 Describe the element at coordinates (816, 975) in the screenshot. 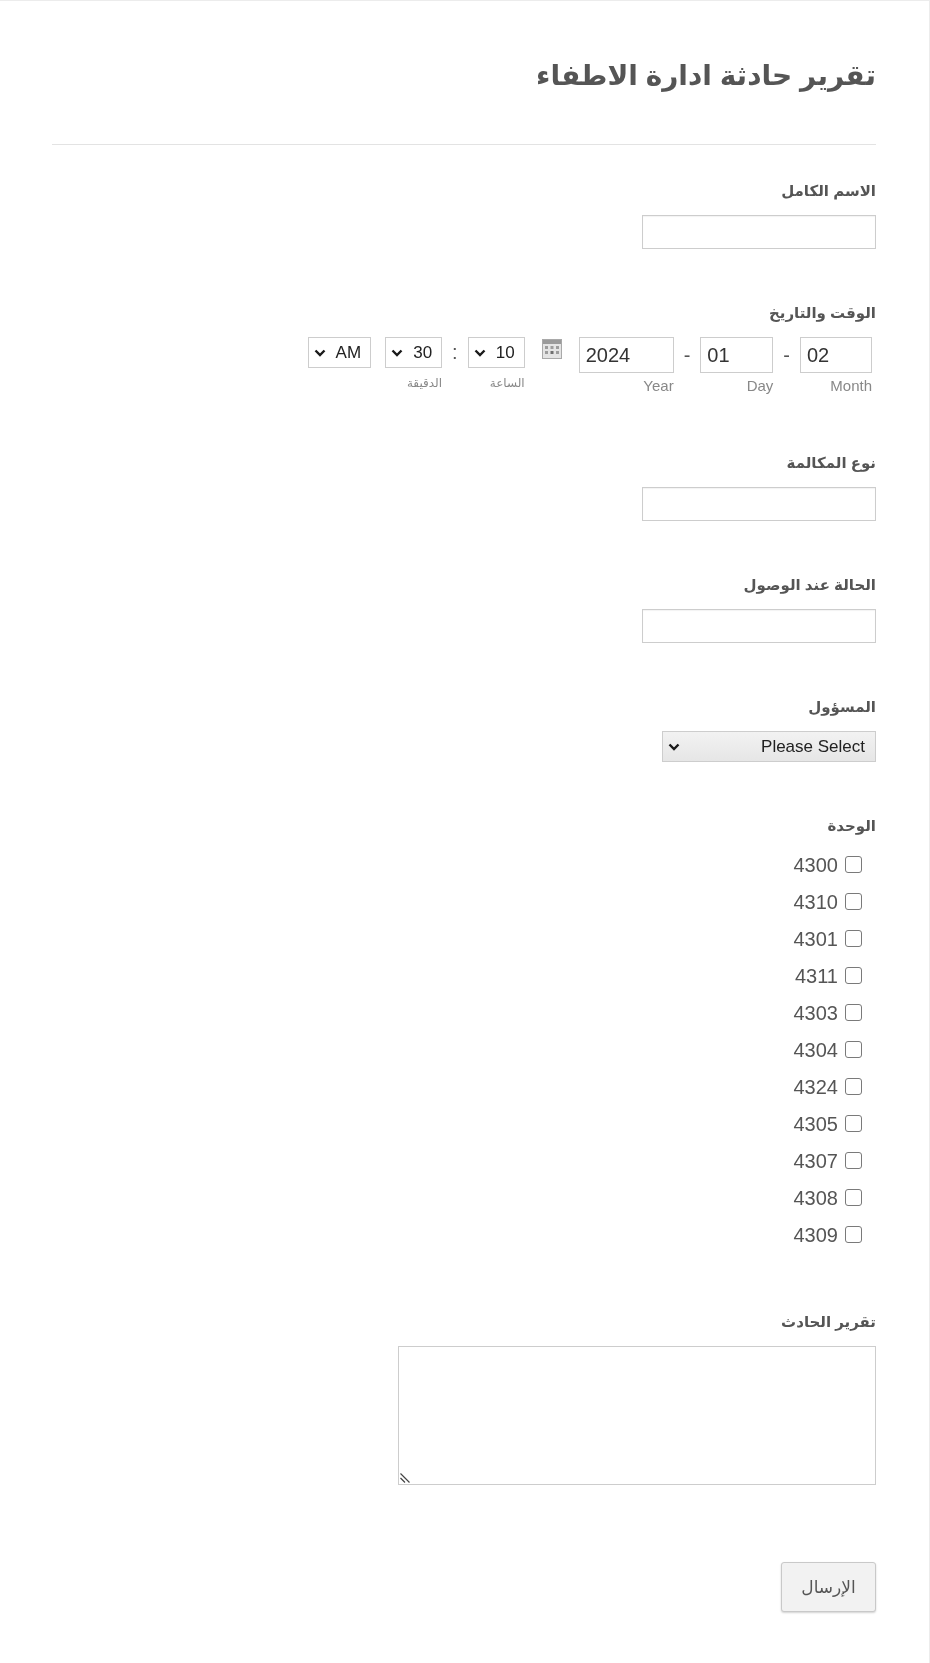

I see `checkbox-label: 4311` at that location.